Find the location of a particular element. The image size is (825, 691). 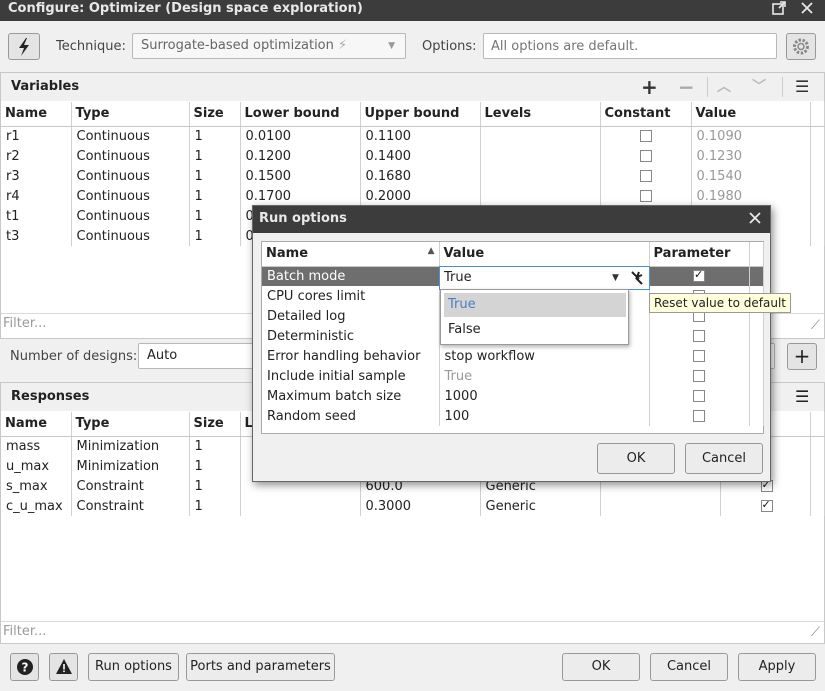

batch-mode-value-editor: True ▼ is located at coordinates (544, 278).